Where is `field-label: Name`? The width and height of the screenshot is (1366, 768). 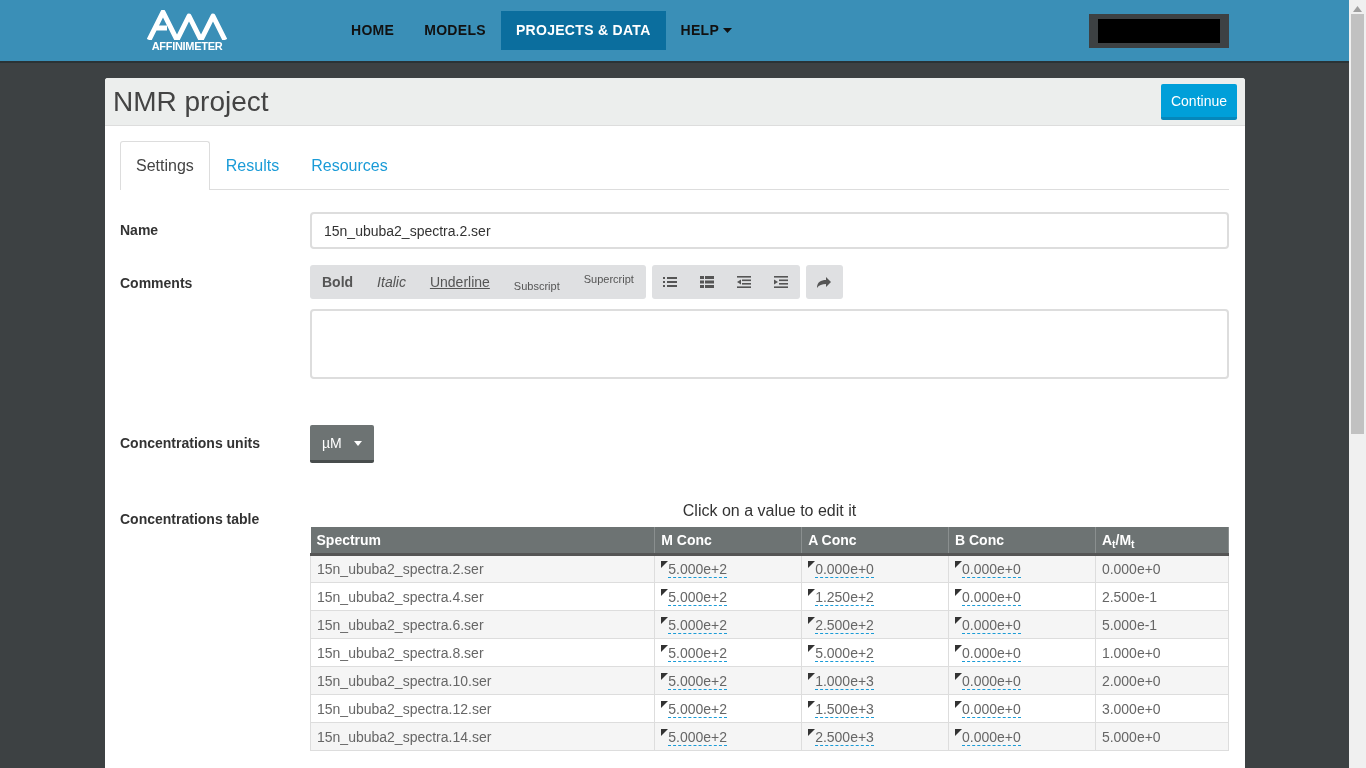
field-label: Name is located at coordinates (140, 230).